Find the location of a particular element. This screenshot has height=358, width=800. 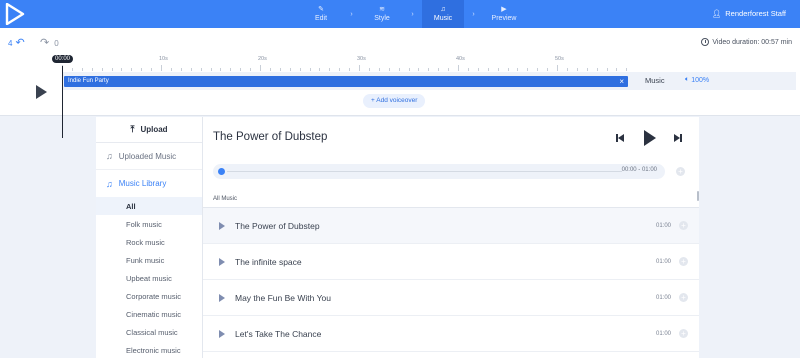

list-item: Let's Take The Chance 01:00 + is located at coordinates (451, 334).